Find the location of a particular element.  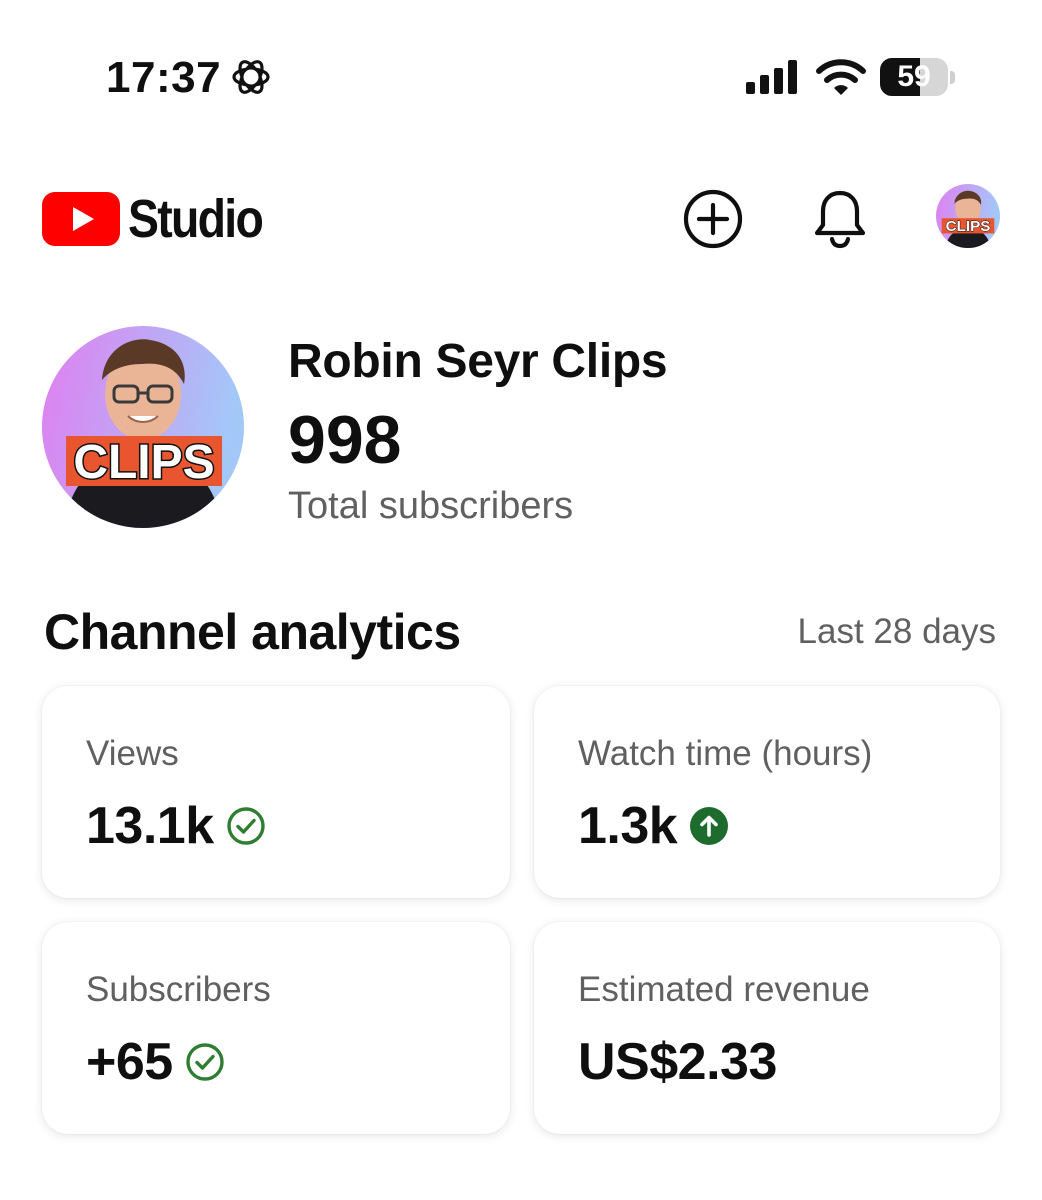

battery-icon: 59 is located at coordinates (919, 78).